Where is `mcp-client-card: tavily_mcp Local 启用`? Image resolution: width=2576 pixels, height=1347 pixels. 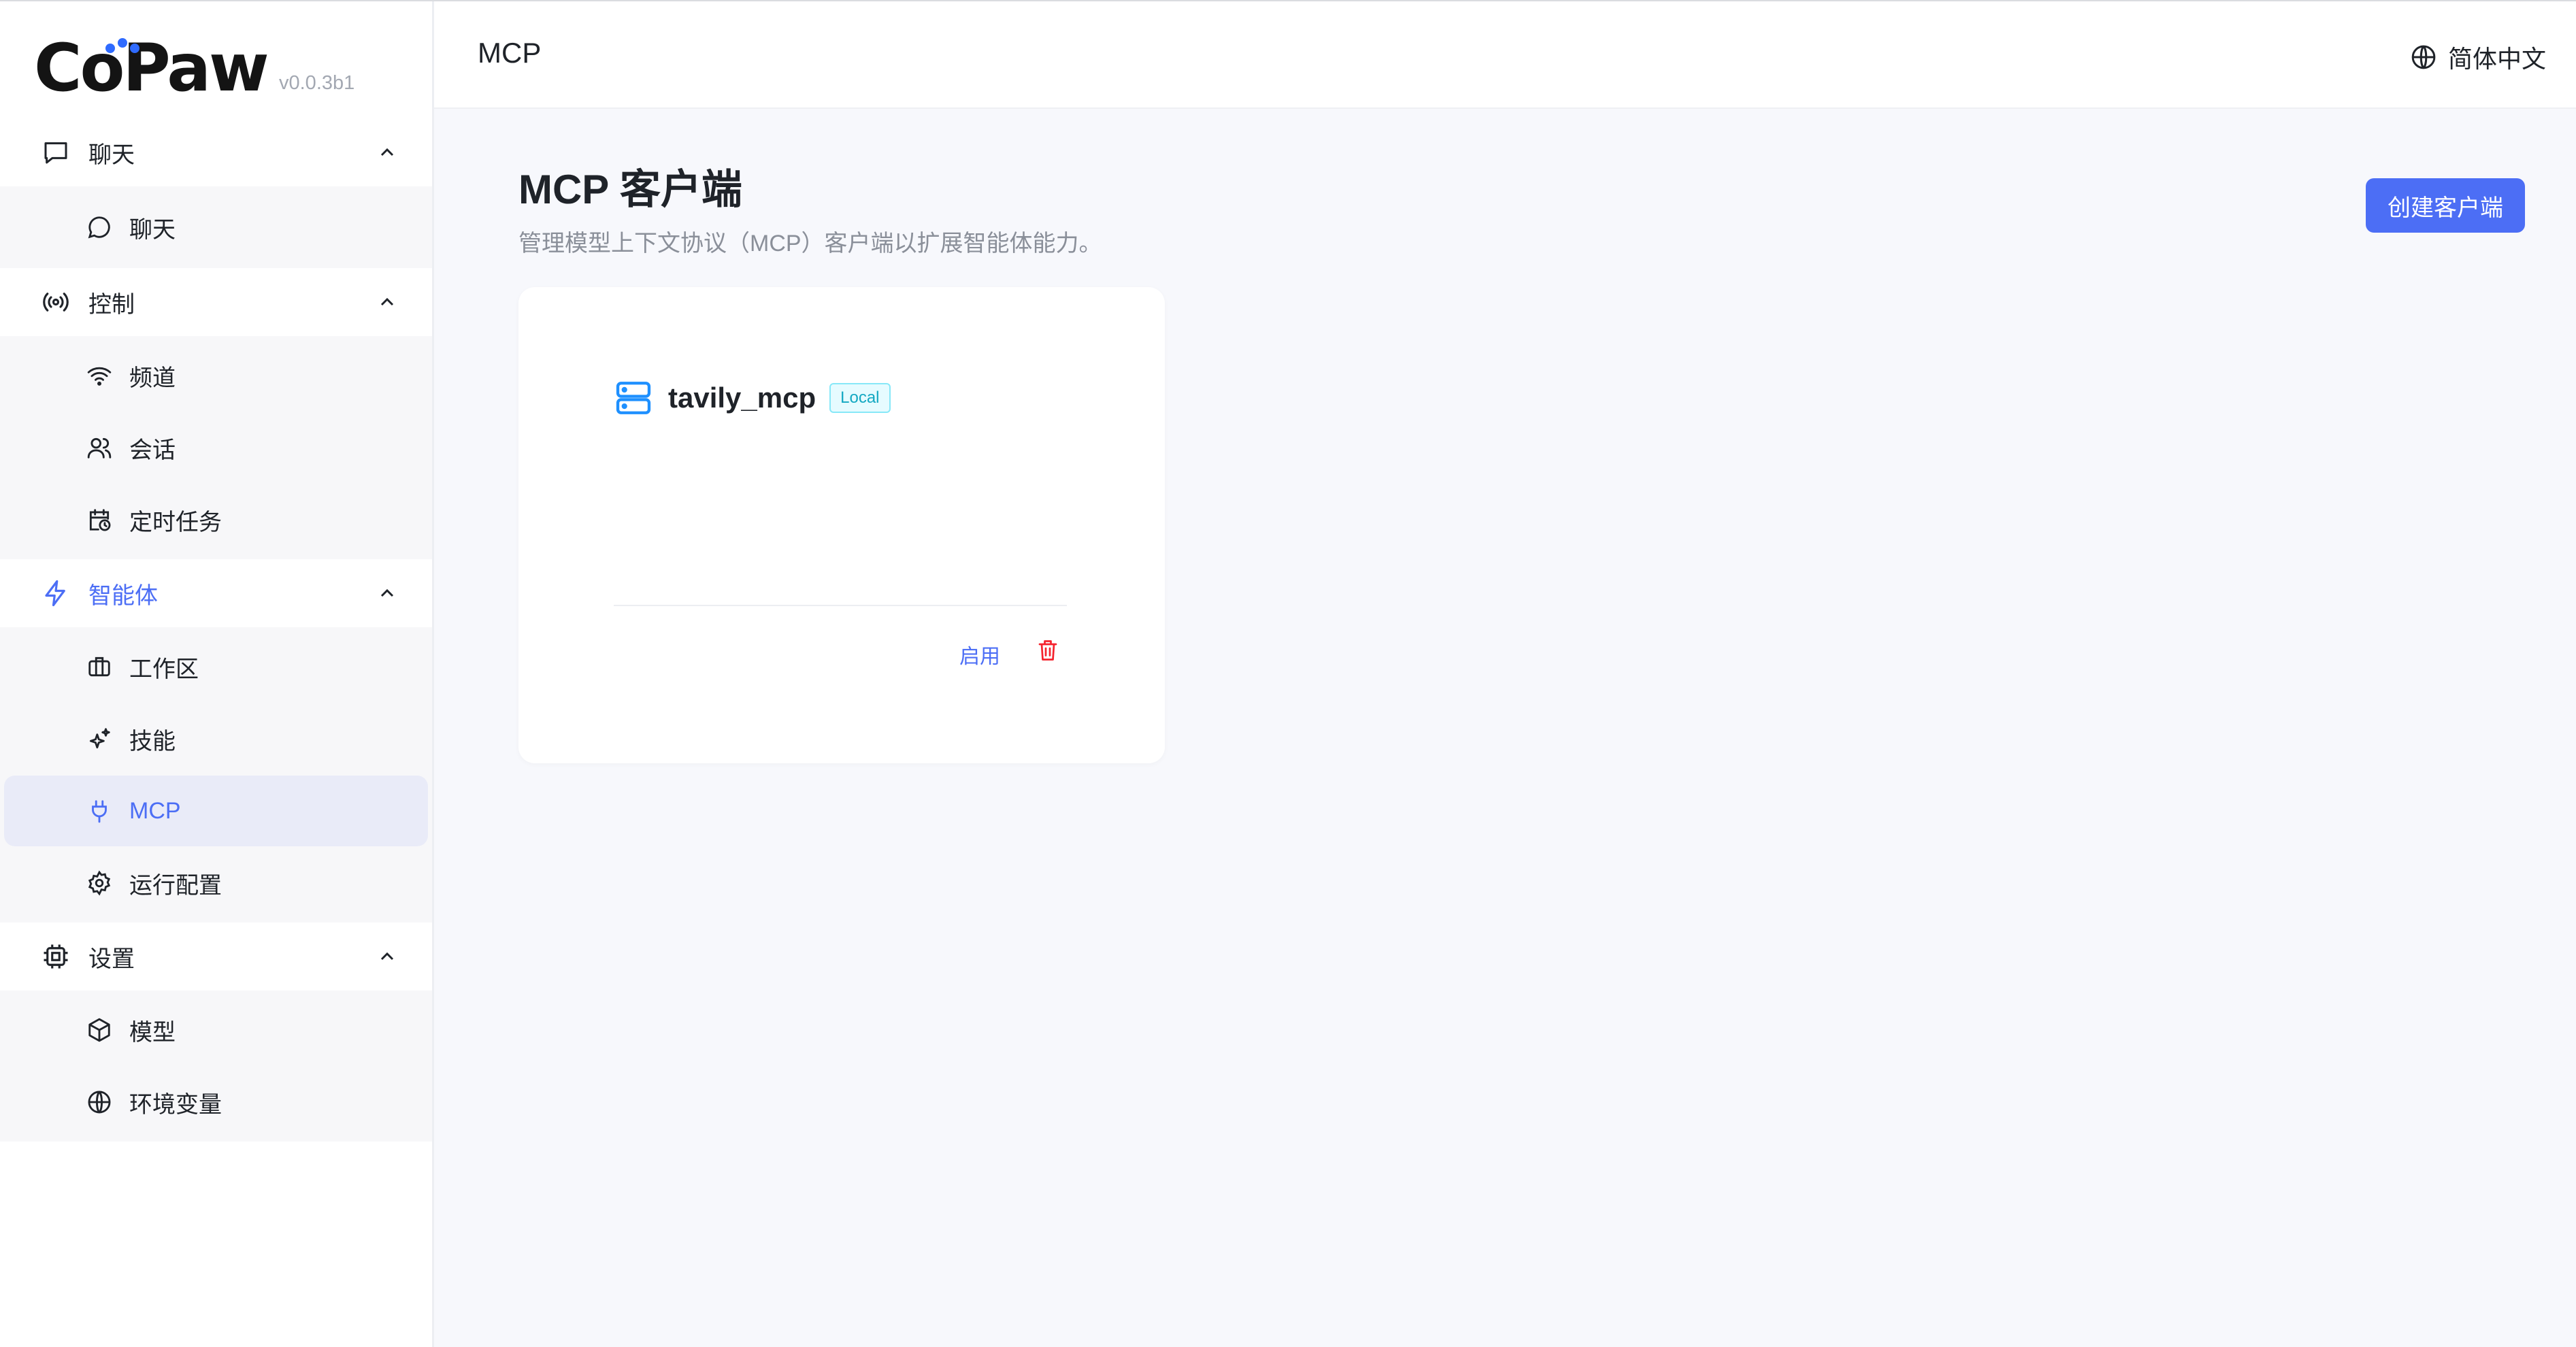
mcp-client-card: tavily_mcp Local 启用 is located at coordinates (841, 525).